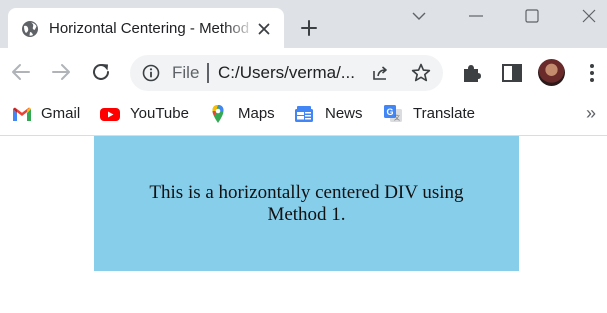 This screenshot has width=607, height=313. What do you see at coordinates (309, 28) in the screenshot?
I see `new-tab-plus-icon` at bounding box center [309, 28].